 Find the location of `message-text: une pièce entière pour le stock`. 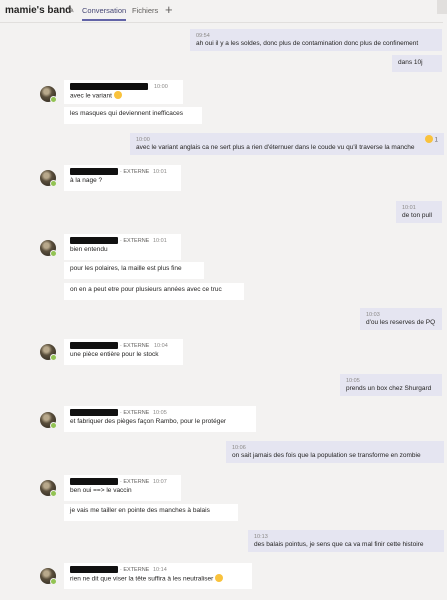

message-text: une pièce entière pour le stock is located at coordinates (114, 354).